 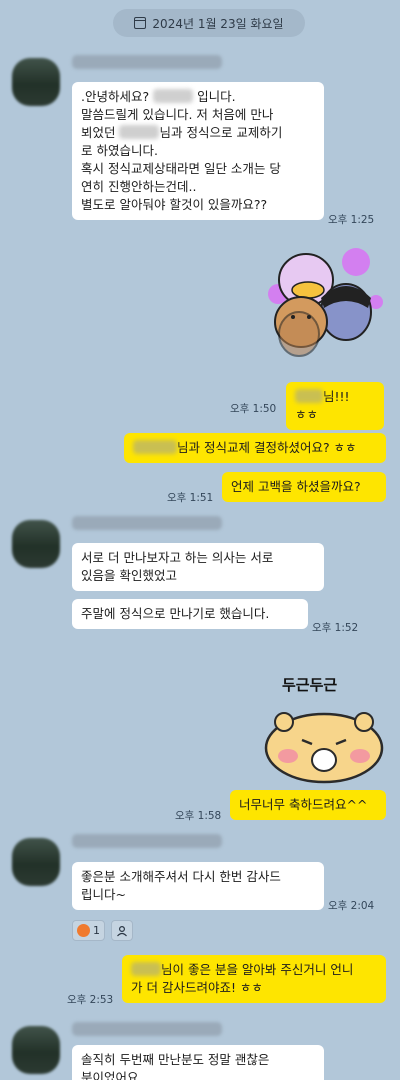 What do you see at coordinates (190, 498) in the screenshot?
I see `message-time: 오후 1:51` at bounding box center [190, 498].